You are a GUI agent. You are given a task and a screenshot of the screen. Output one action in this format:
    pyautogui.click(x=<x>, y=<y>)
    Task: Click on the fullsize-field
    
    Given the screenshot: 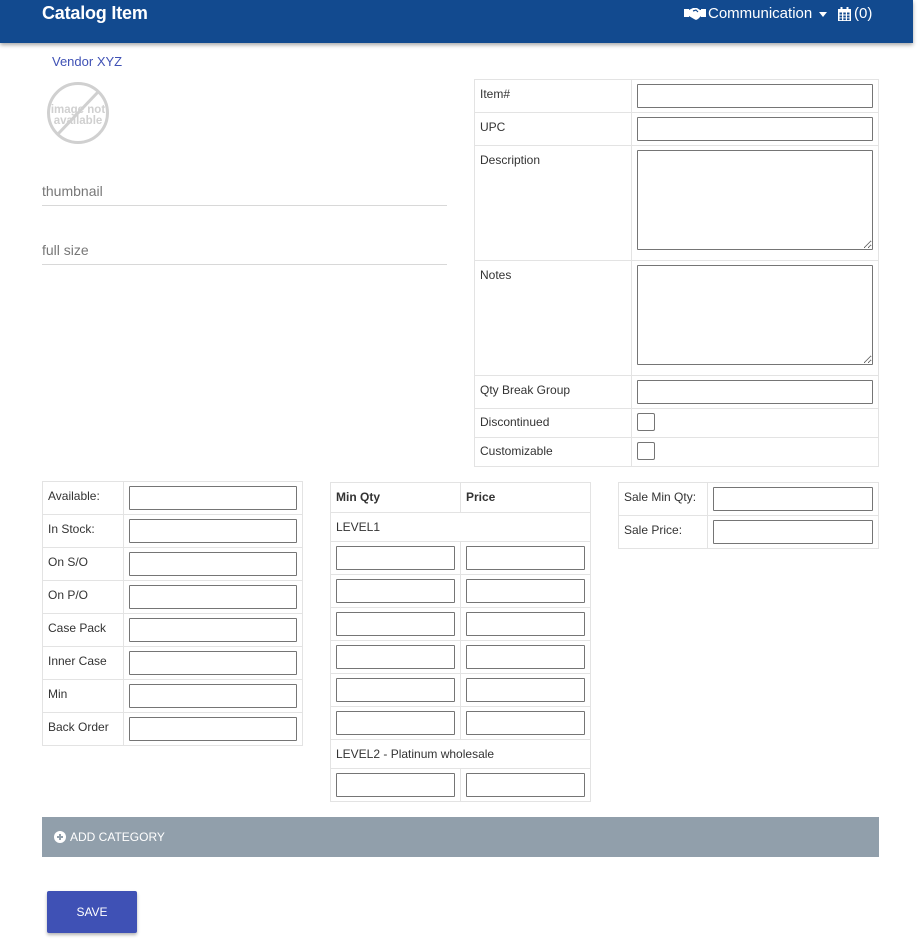 What is the action you would take?
    pyautogui.click(x=244, y=251)
    